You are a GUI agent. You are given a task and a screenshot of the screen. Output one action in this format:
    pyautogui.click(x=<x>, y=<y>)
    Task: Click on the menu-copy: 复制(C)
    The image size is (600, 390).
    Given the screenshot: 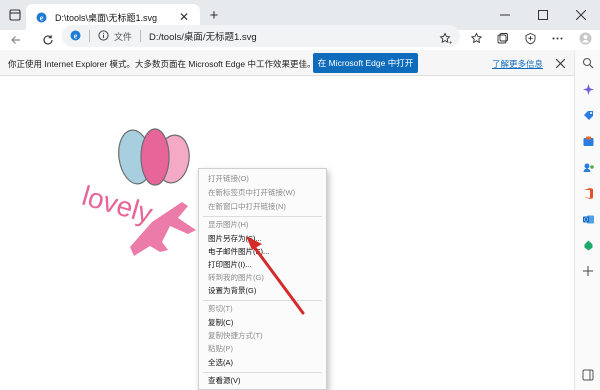 What is the action you would take?
    pyautogui.click(x=262, y=323)
    